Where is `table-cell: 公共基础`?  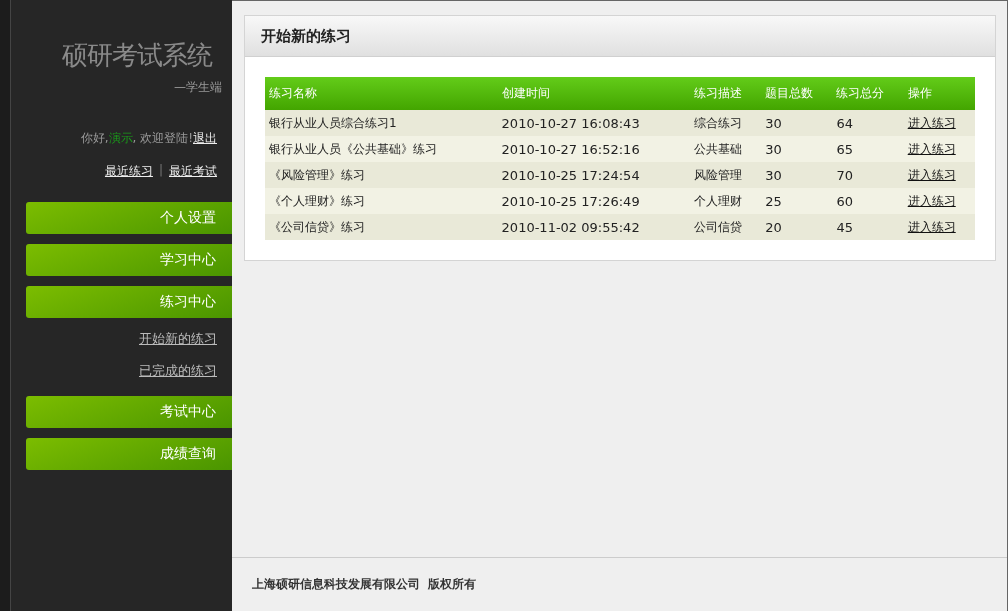
table-cell: 公共基础 is located at coordinates (725, 149).